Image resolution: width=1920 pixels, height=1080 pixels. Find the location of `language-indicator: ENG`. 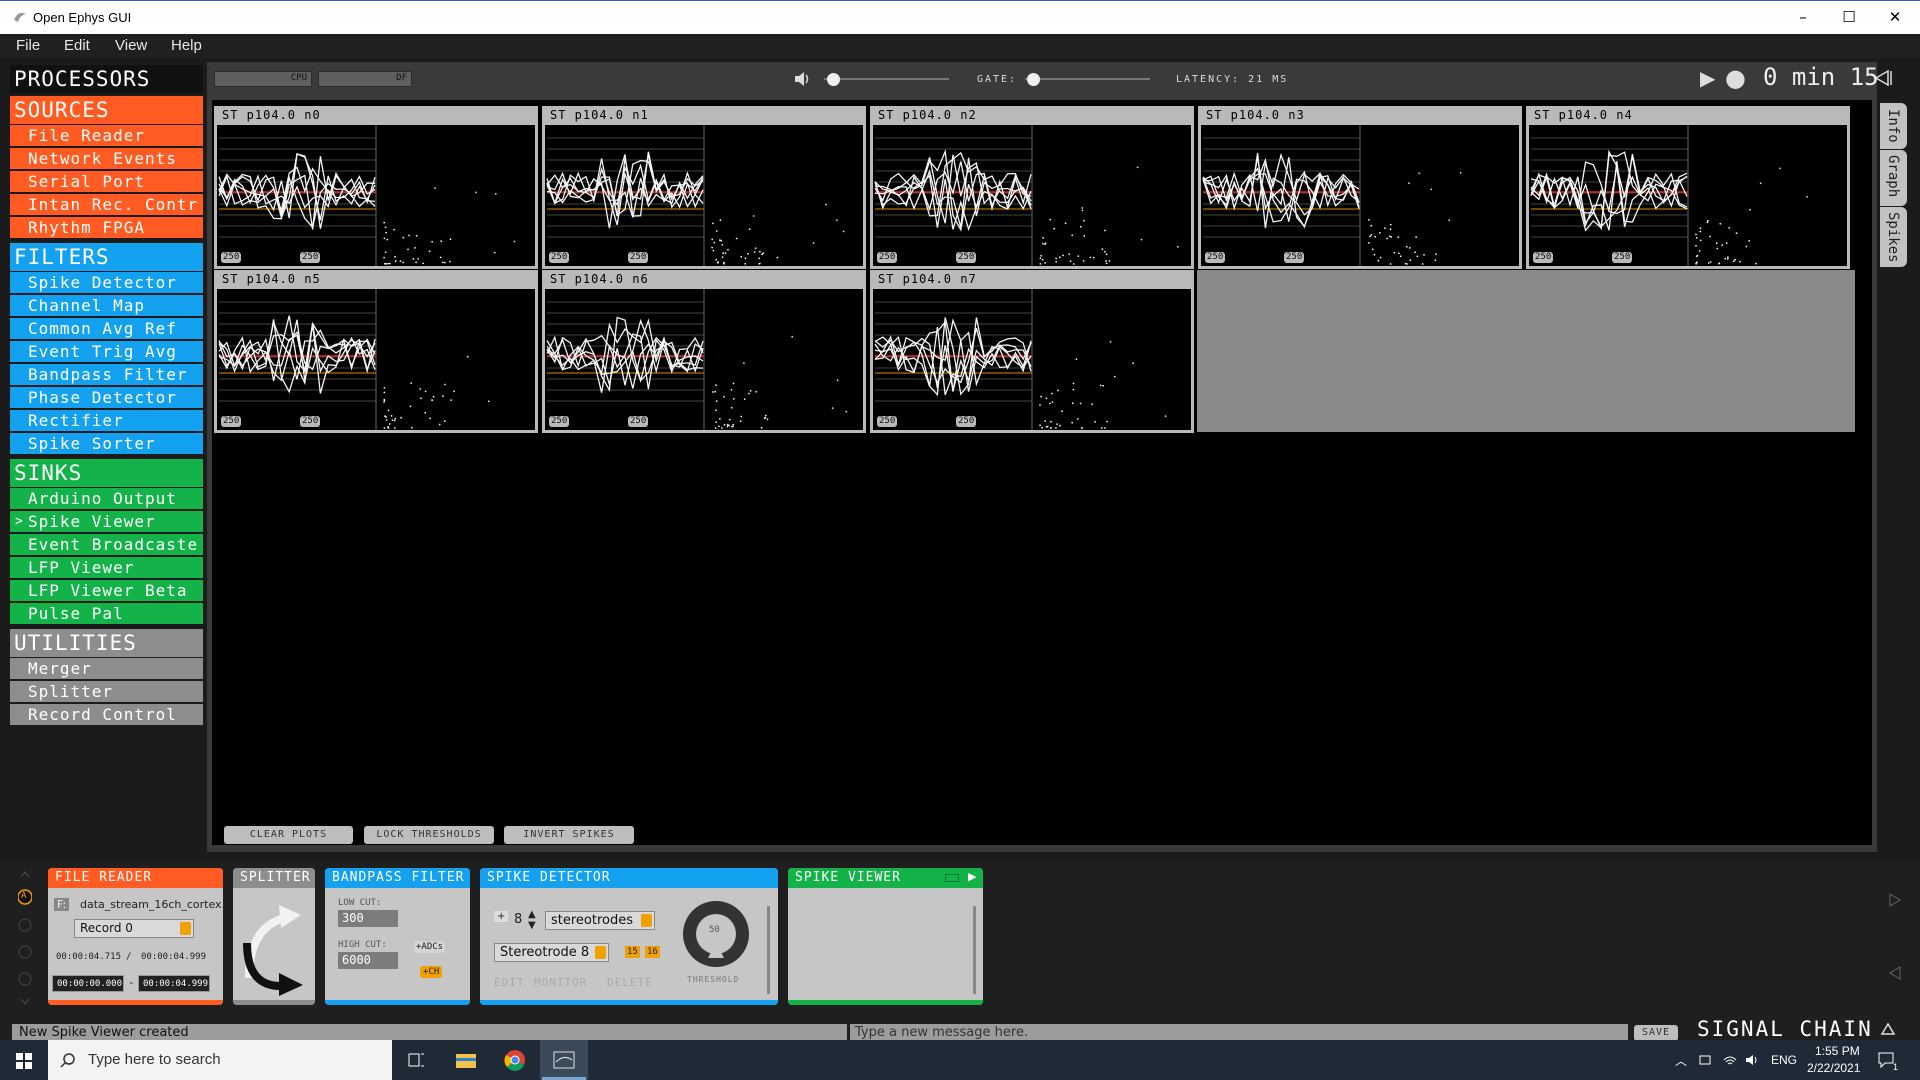

language-indicator: ENG is located at coordinates (1784, 1060).